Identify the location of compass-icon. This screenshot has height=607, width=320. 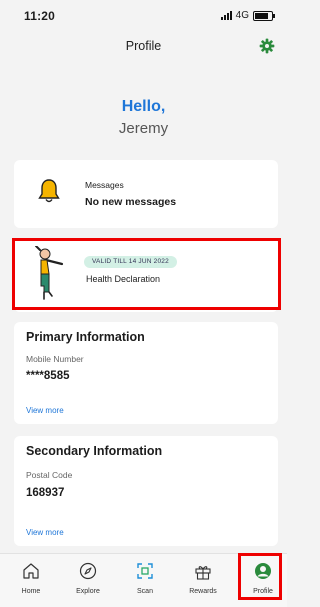
(88, 571).